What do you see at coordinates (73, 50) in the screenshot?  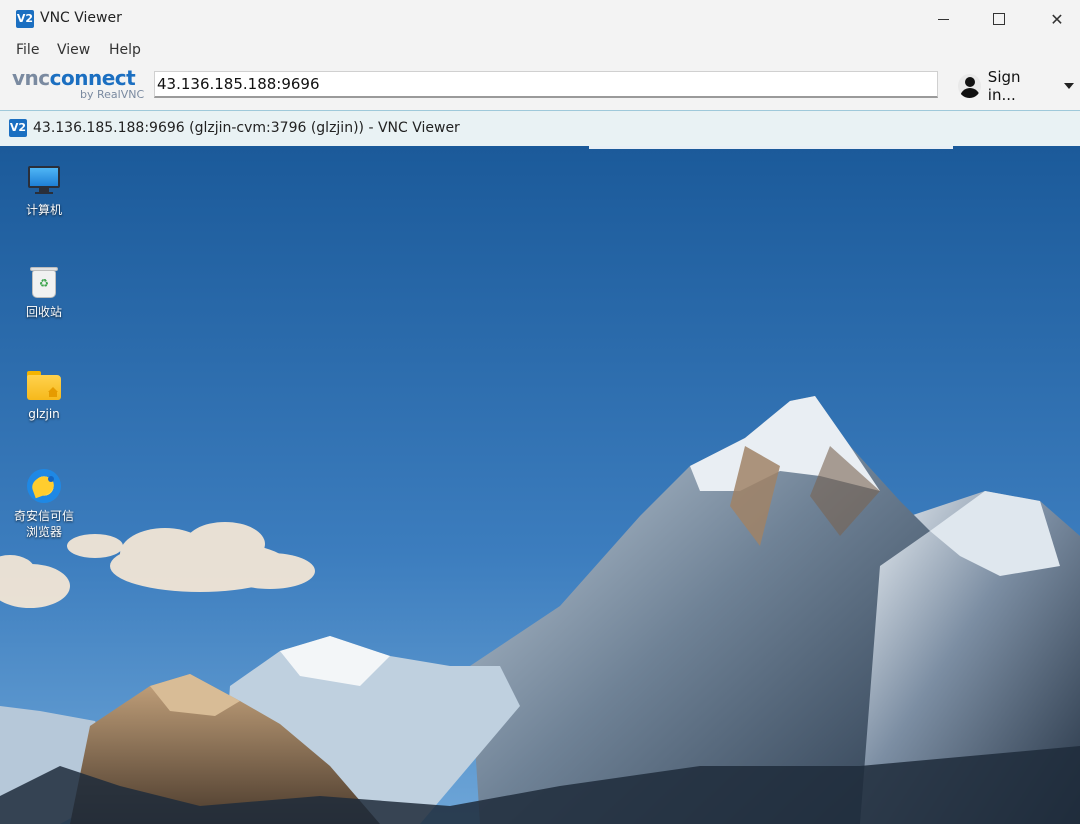 I see `menu-view: View` at bounding box center [73, 50].